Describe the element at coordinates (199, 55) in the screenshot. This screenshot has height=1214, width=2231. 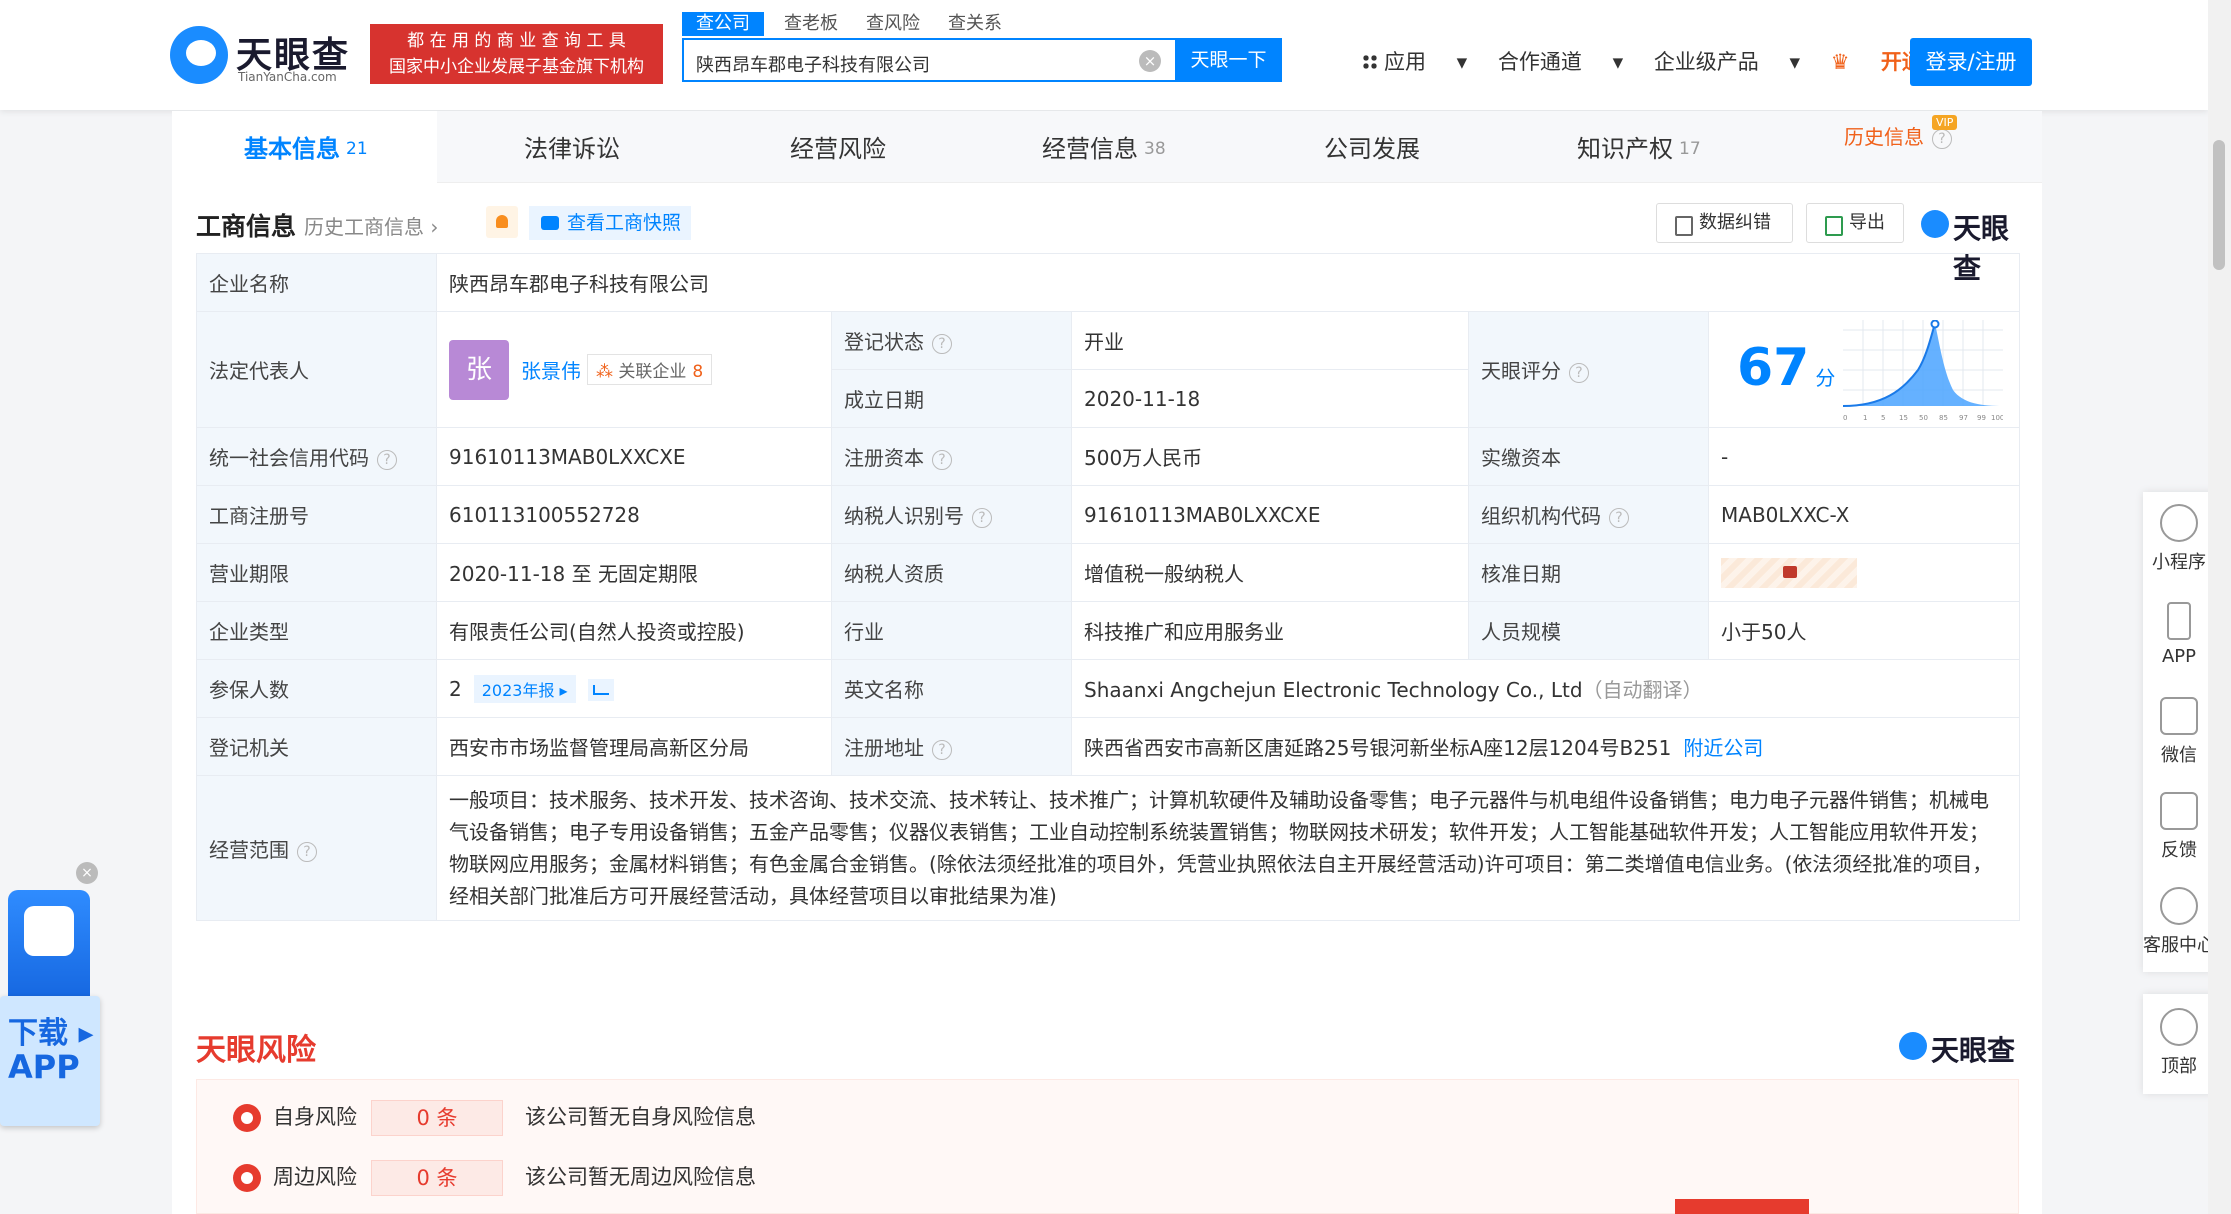
I see `eye-logo-icon` at that location.